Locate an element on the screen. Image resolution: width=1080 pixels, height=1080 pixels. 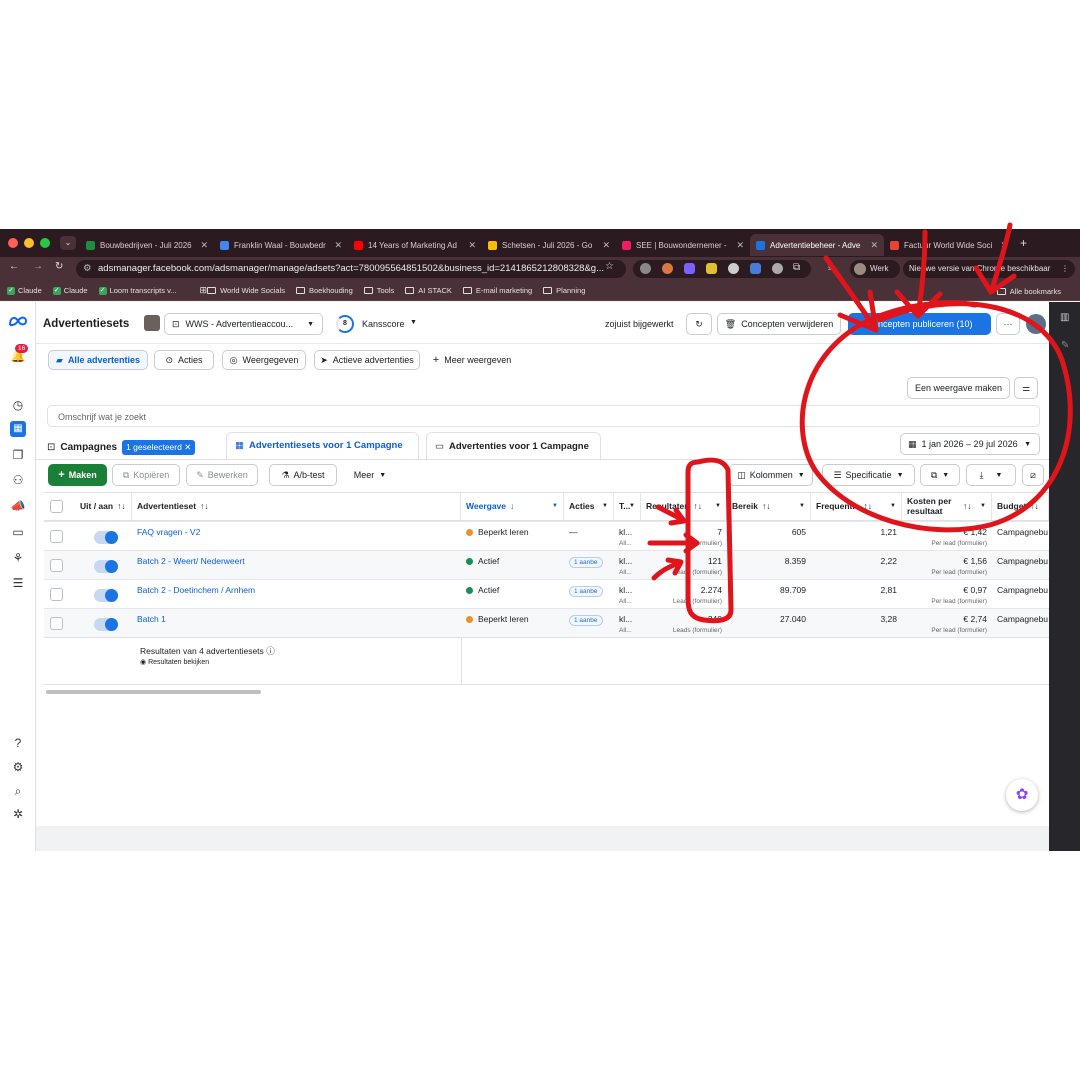
view-results-link: ◉ Resultaten bekijken is located at coordinates (174, 662).